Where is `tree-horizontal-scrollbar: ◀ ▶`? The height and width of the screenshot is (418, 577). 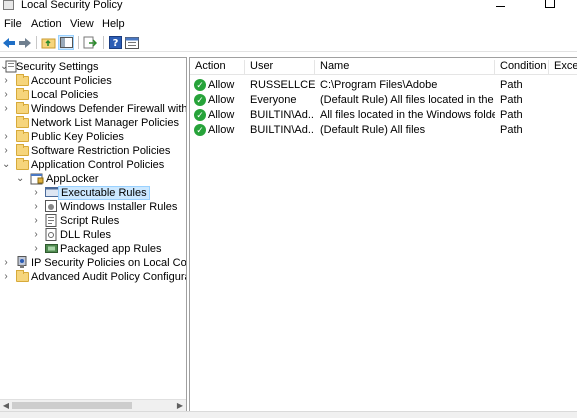 tree-horizontal-scrollbar: ◀ ▶ is located at coordinates (93, 405).